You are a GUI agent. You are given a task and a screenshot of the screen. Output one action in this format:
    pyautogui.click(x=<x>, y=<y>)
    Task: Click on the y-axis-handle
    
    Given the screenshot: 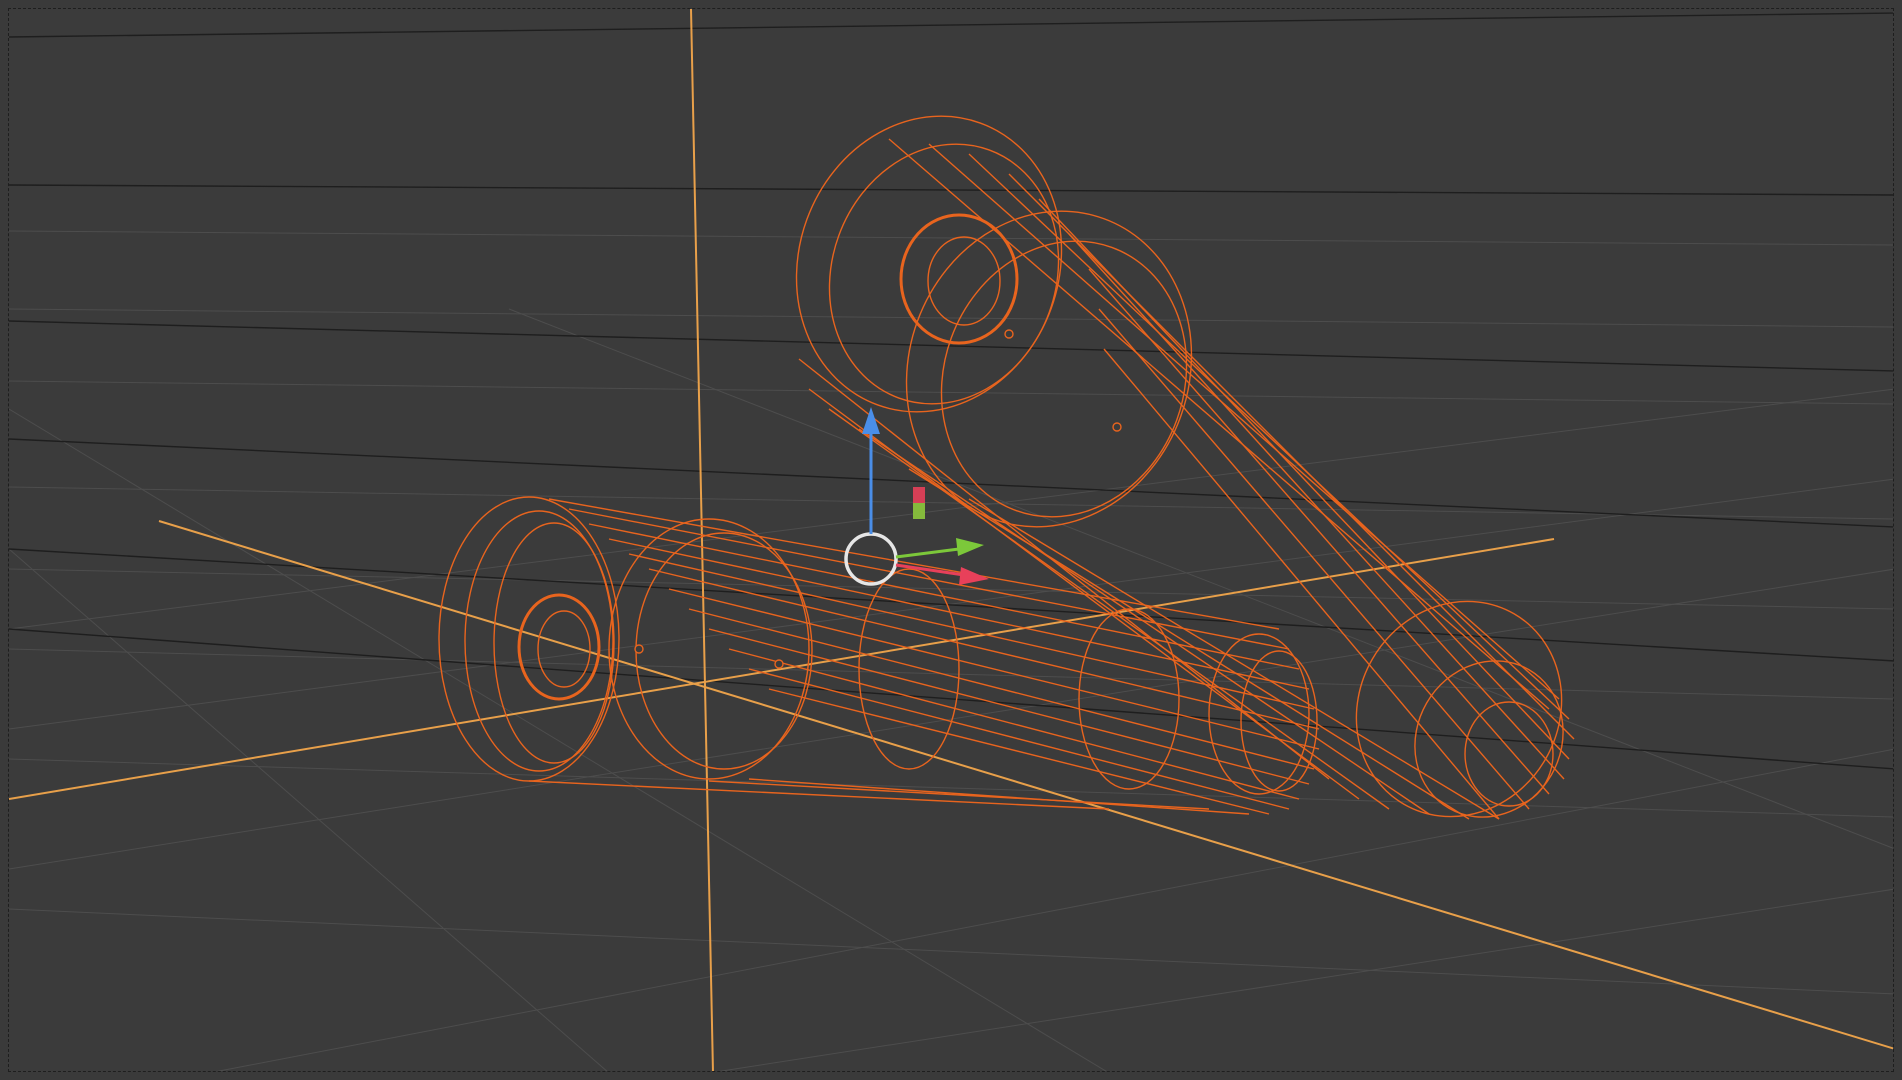 What is the action you would take?
    pyautogui.click(x=939, y=548)
    